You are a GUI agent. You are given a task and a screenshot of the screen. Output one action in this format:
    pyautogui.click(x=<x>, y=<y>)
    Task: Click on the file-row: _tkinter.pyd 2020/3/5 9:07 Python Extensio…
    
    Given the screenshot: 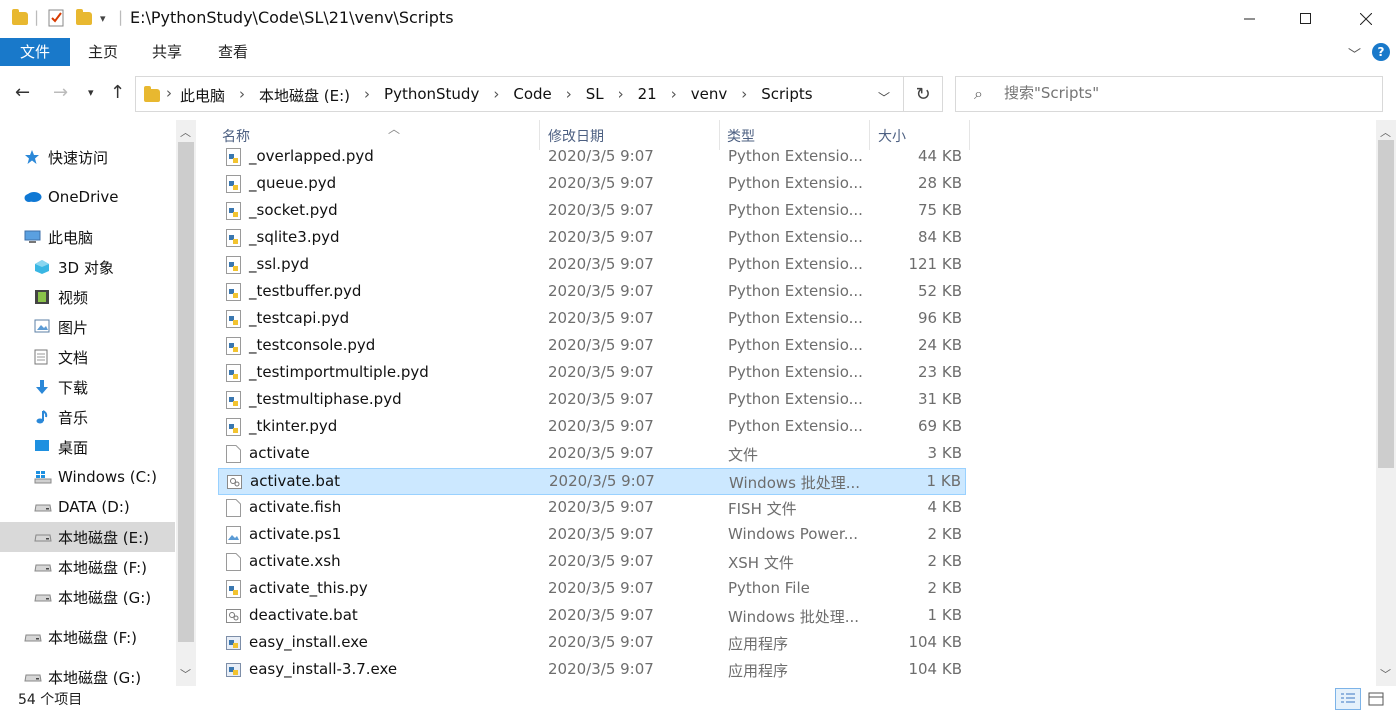 What is the action you would take?
    pyautogui.click(x=592, y=427)
    